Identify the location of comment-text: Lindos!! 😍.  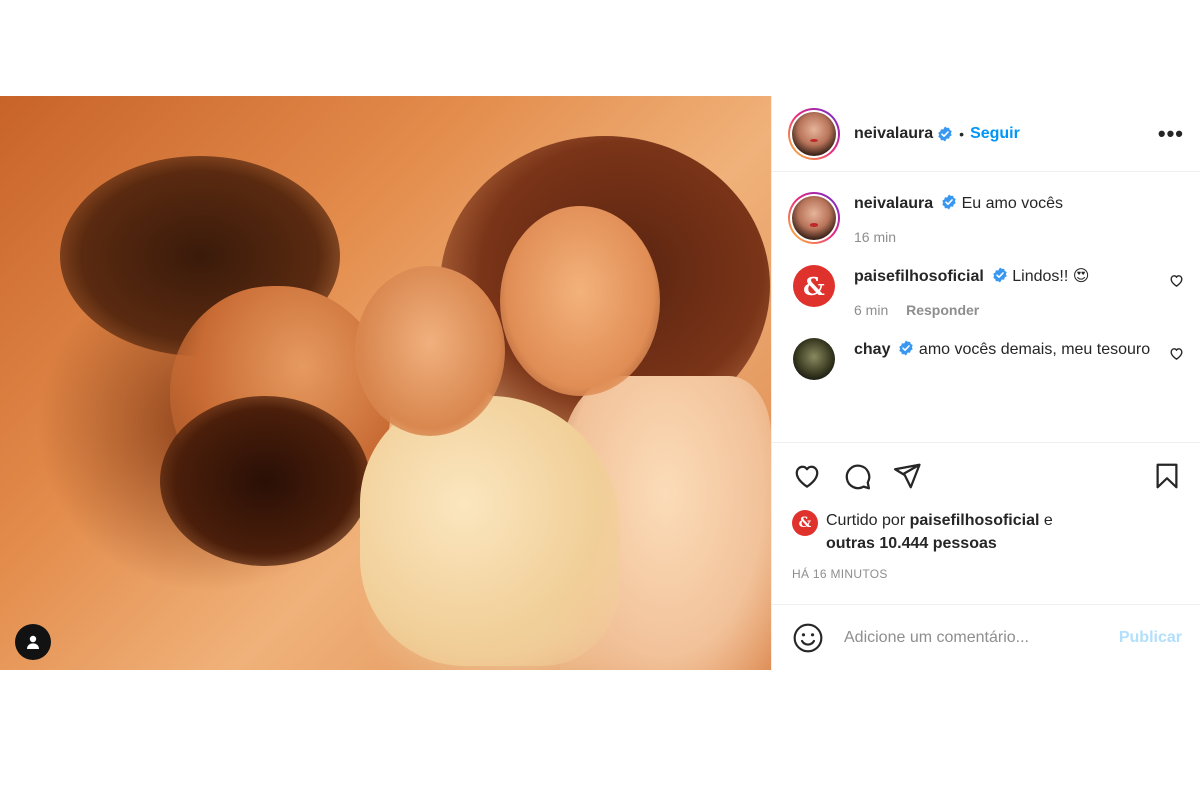
(1051, 276).